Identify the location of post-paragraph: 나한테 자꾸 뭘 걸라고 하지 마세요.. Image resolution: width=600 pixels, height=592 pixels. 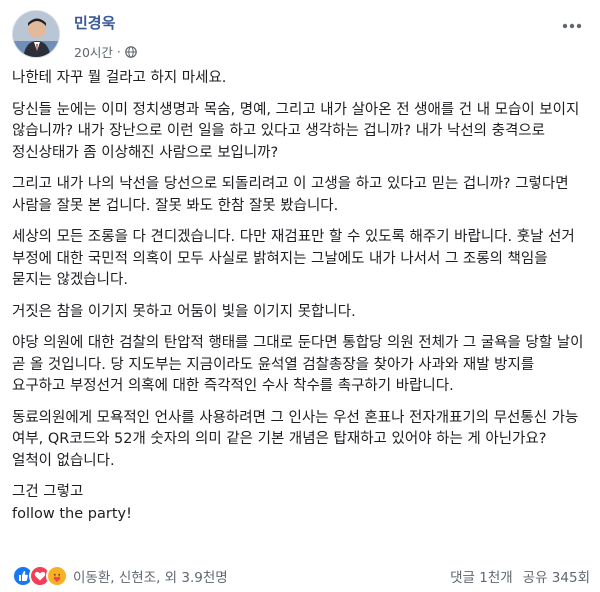
(119, 78).